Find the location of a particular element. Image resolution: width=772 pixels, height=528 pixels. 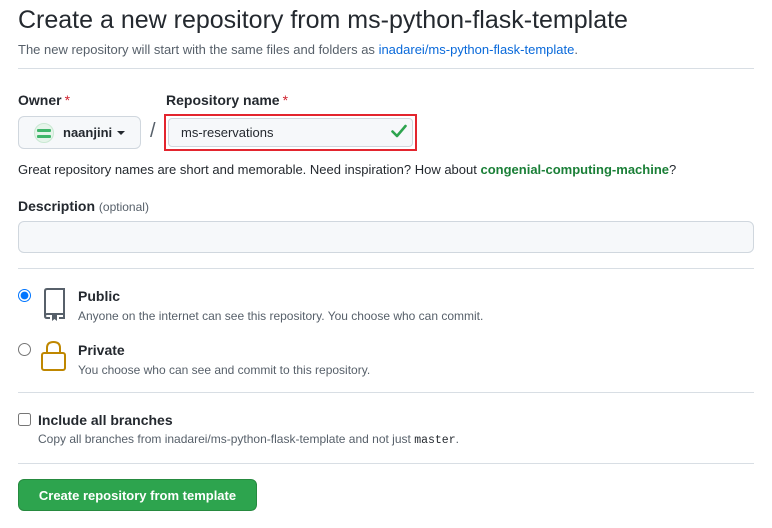

description-label: Description (optional) is located at coordinates (83, 206).